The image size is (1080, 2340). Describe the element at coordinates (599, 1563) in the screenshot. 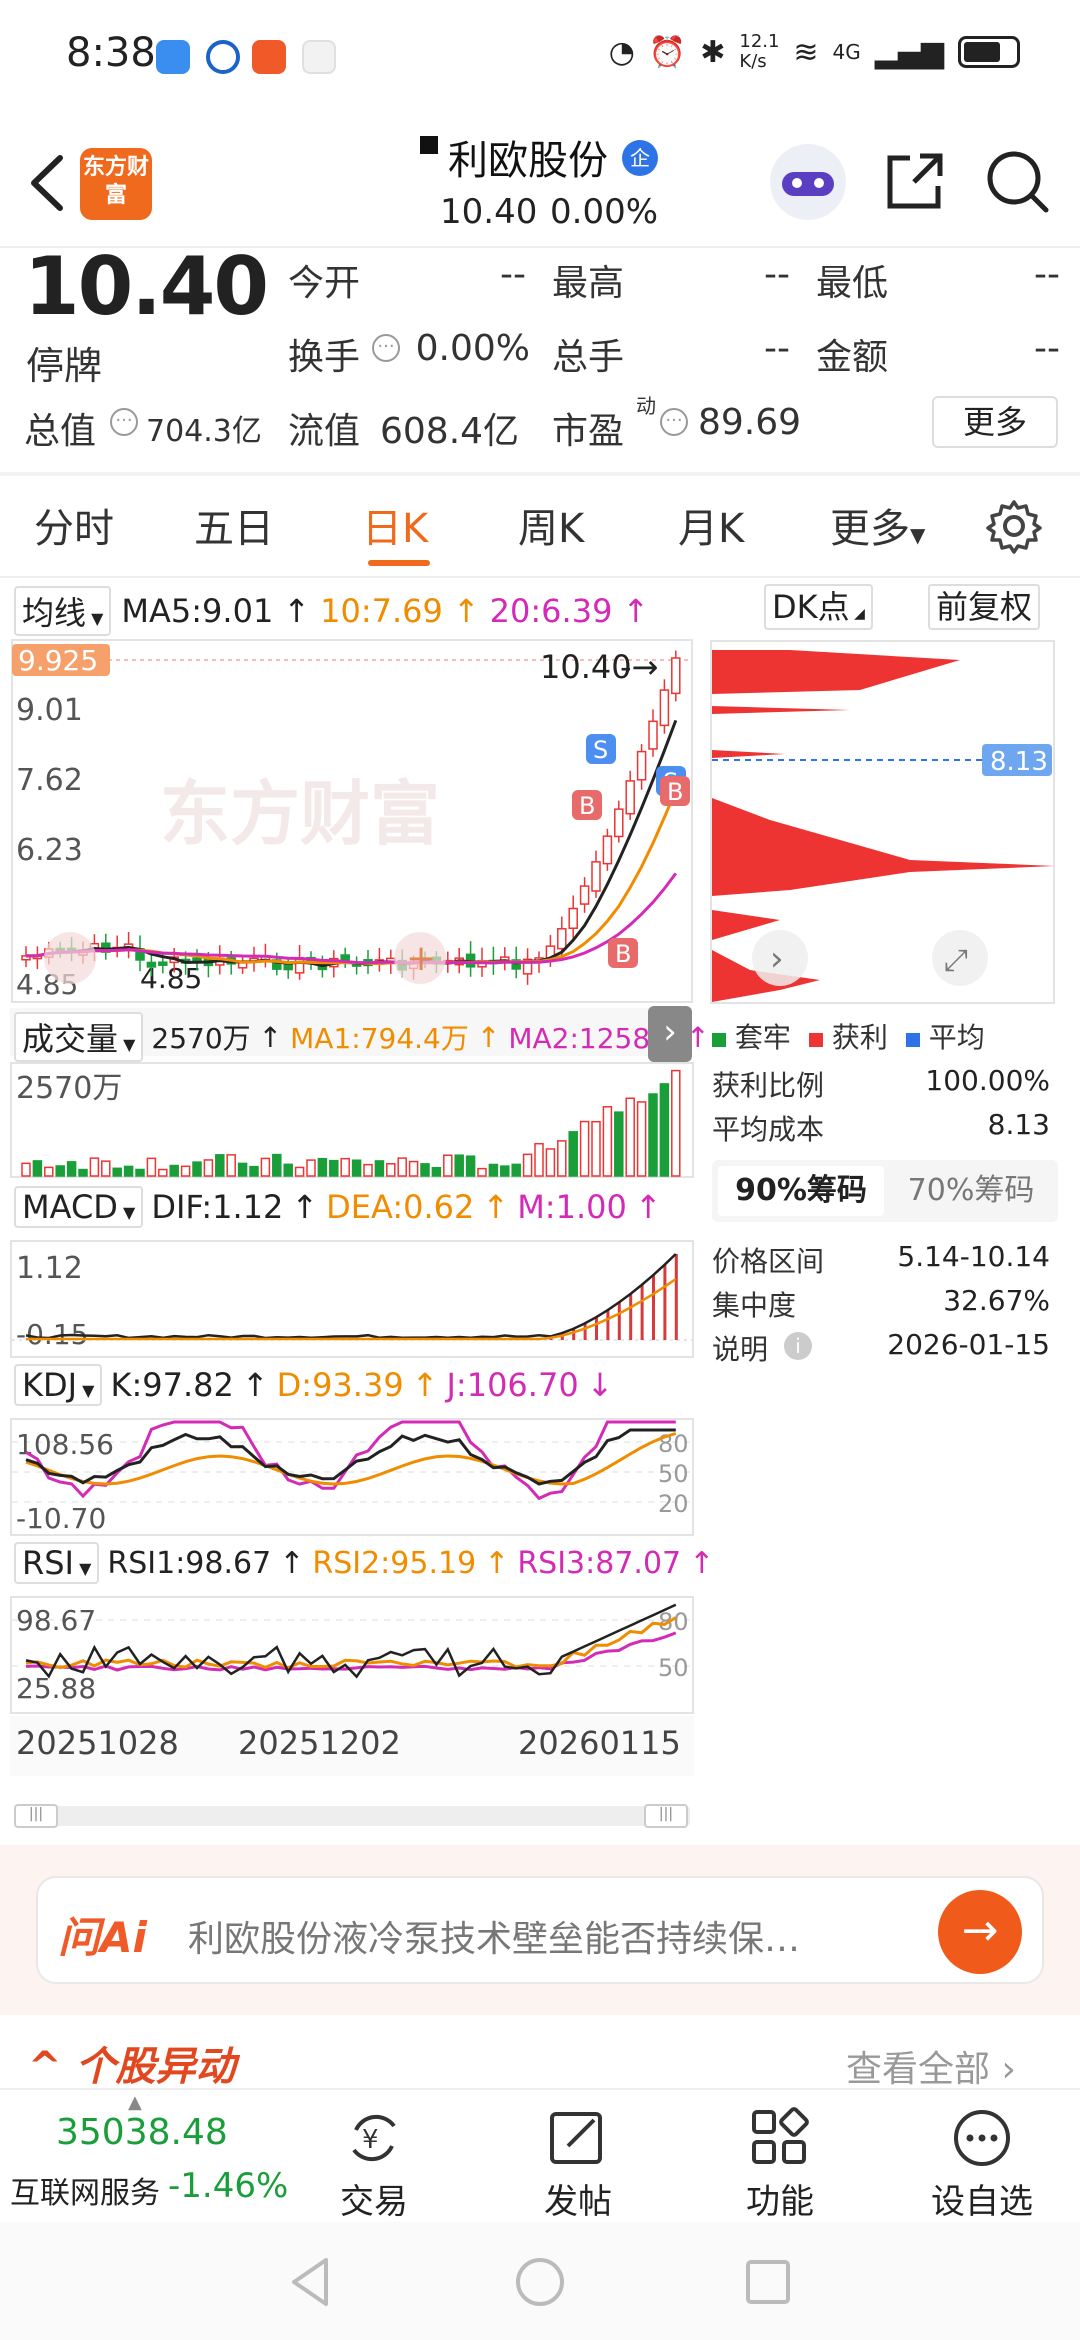

I see `rsi3: RSI3:87.07` at that location.